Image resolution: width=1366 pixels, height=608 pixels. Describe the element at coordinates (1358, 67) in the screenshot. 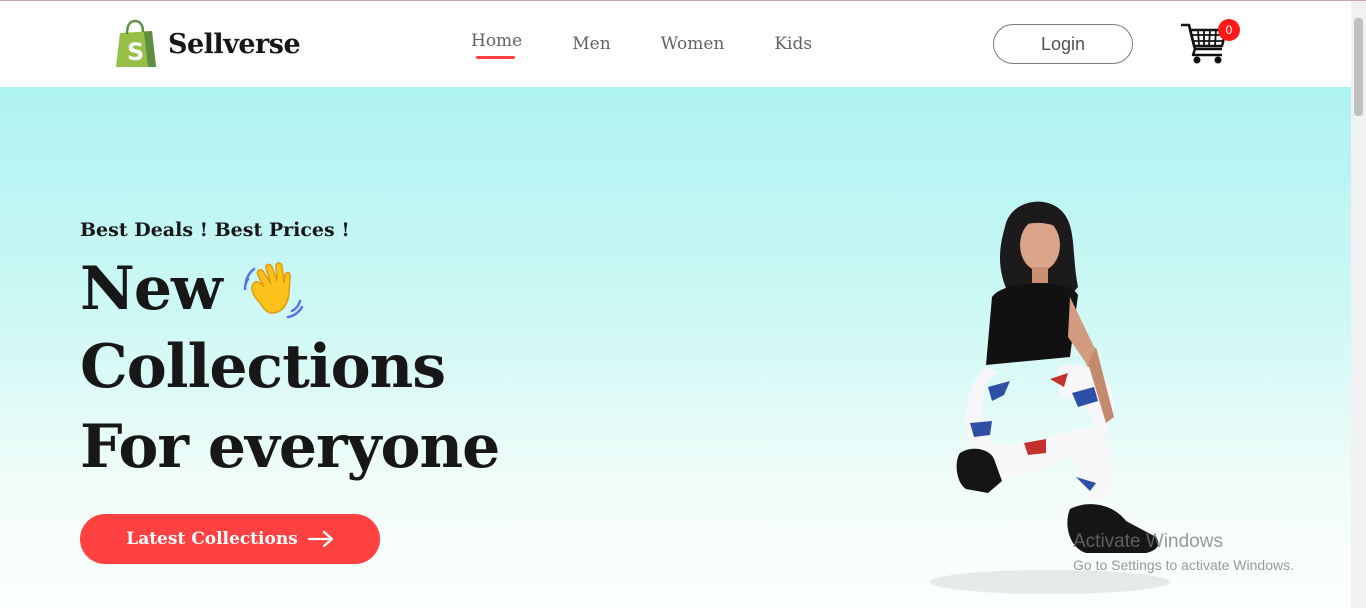

I see `scrollbar-thumb` at that location.